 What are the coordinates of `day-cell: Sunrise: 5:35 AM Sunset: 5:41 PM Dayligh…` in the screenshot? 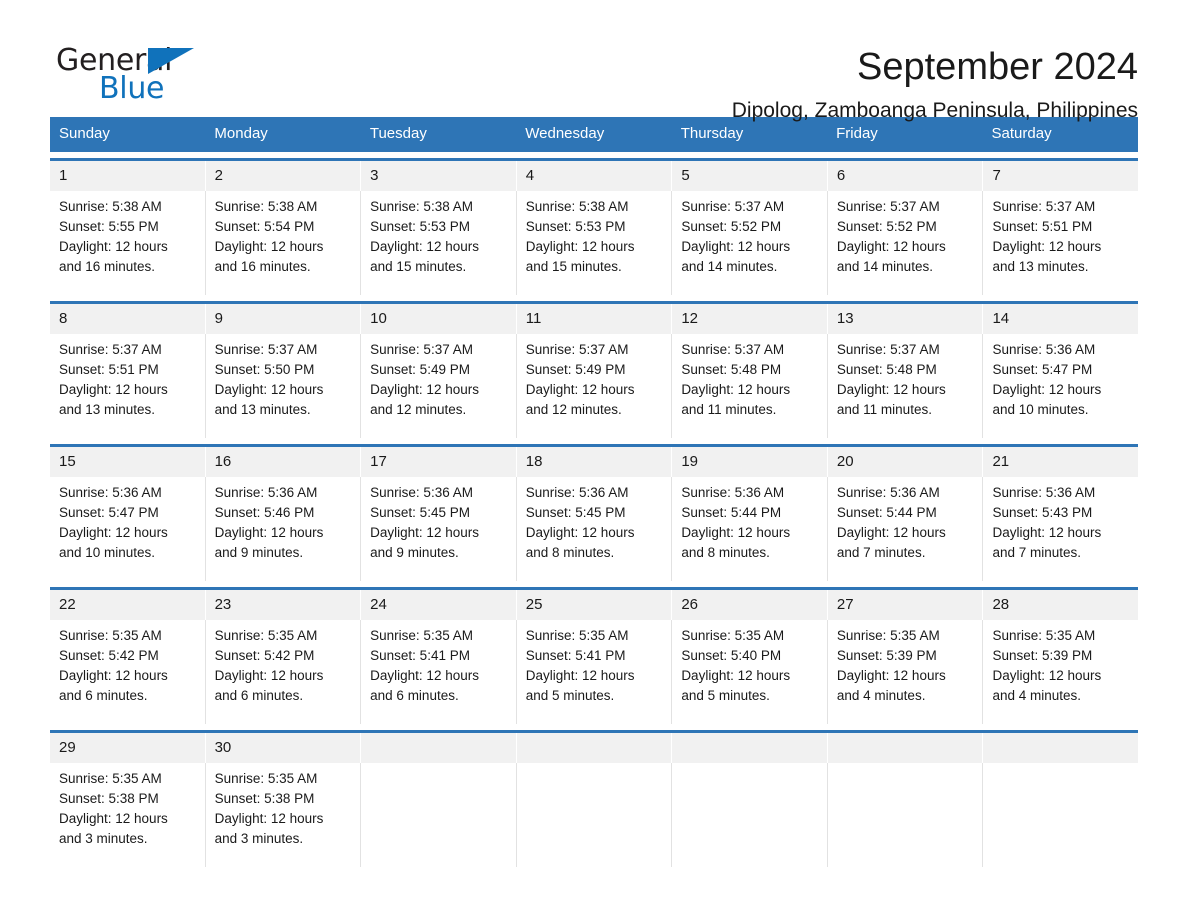 It's located at (595, 672).